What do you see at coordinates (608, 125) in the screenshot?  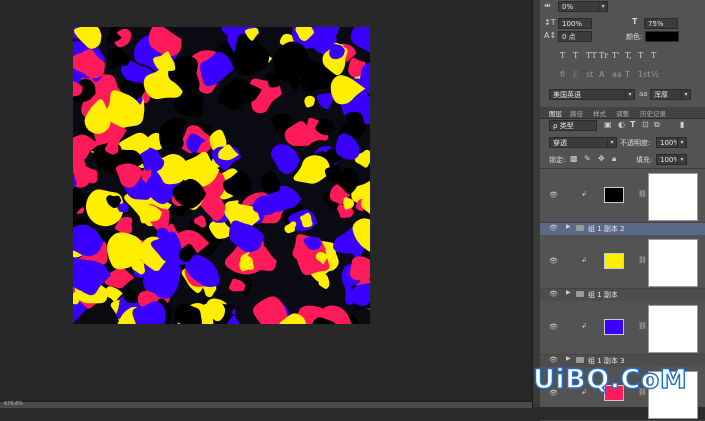 I see `filter-pixel-icon: ▣` at bounding box center [608, 125].